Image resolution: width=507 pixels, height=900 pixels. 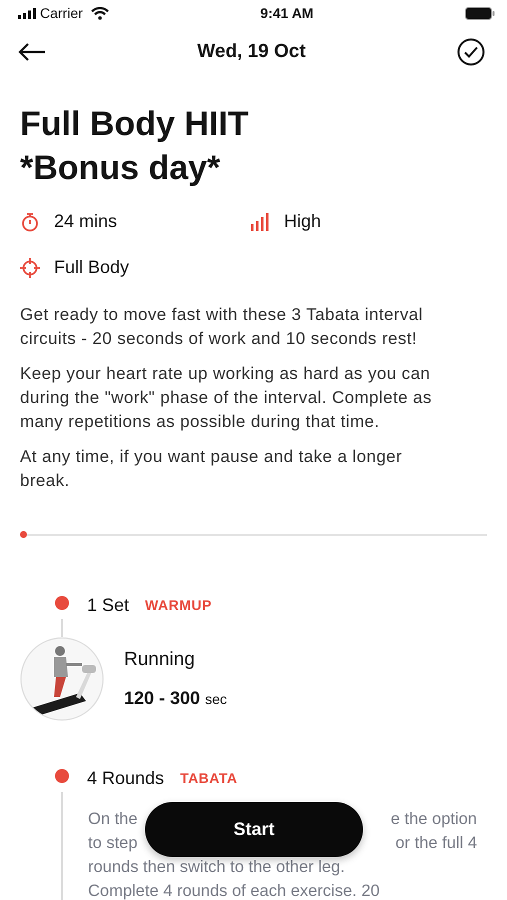 What do you see at coordinates (303, 221) in the screenshot?
I see `meta-label: High` at bounding box center [303, 221].